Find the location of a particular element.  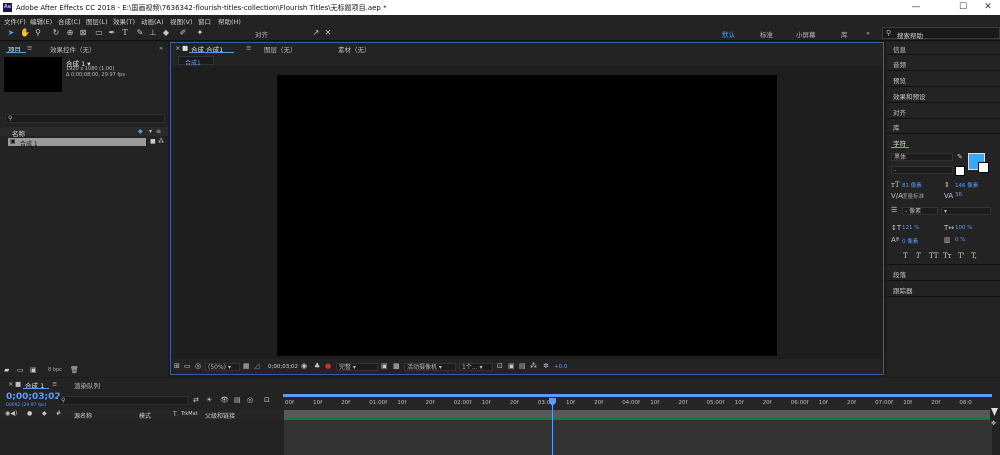

all-caps-button: TT is located at coordinates (933, 256).